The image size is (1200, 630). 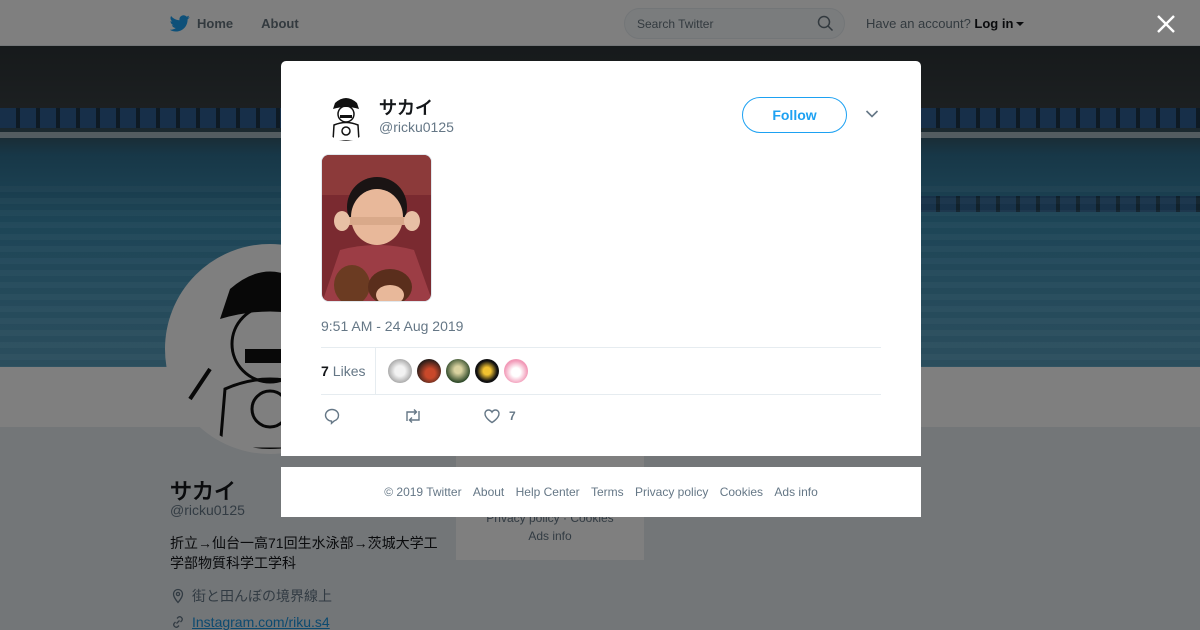 I want to click on author-avatar-image, so click(x=346, y=116).